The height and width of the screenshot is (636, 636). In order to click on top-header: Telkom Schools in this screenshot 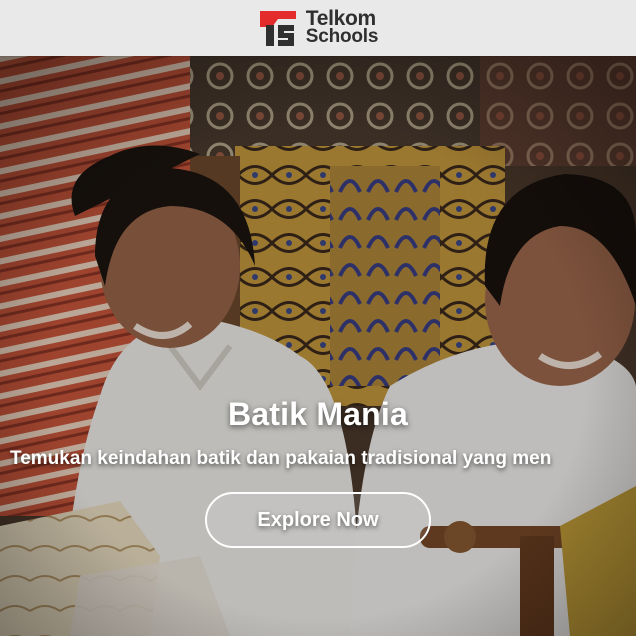, I will do `click(318, 28)`.